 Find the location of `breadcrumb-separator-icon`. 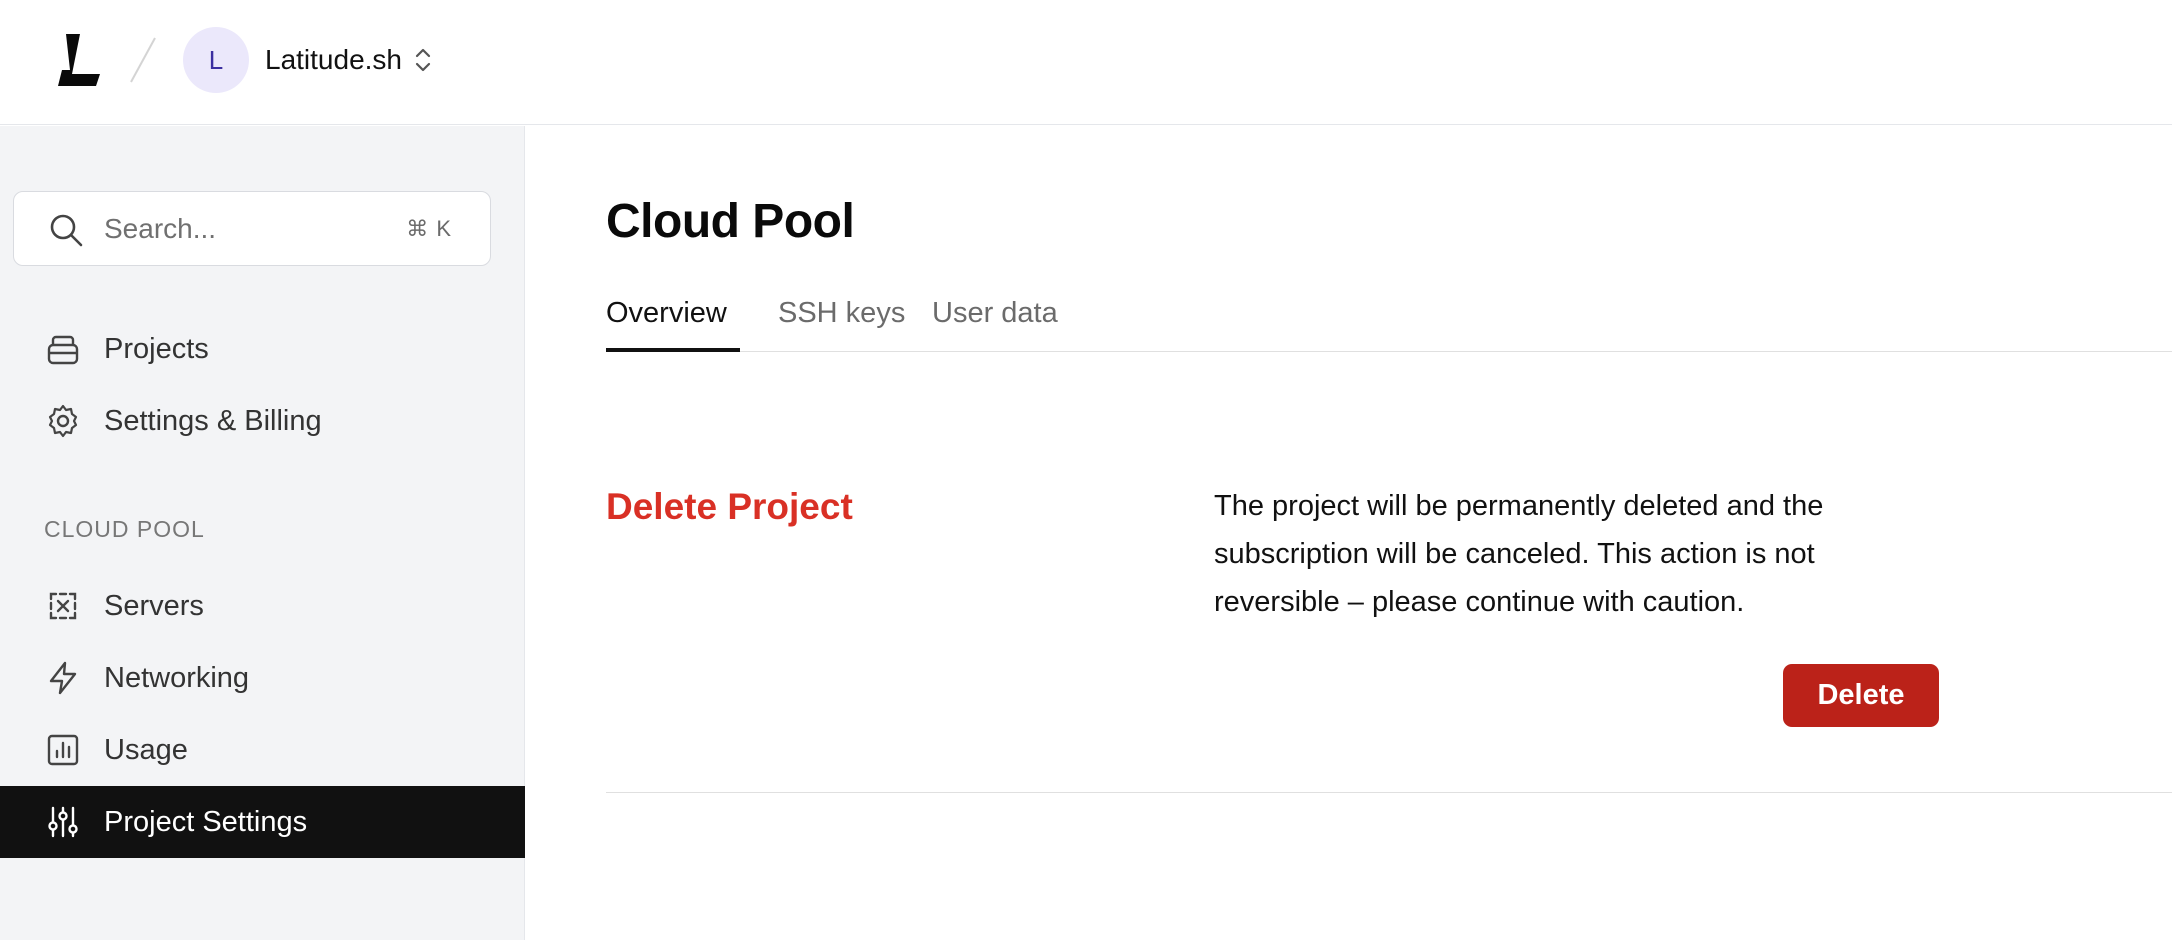

breadcrumb-separator-icon is located at coordinates (143, 60).